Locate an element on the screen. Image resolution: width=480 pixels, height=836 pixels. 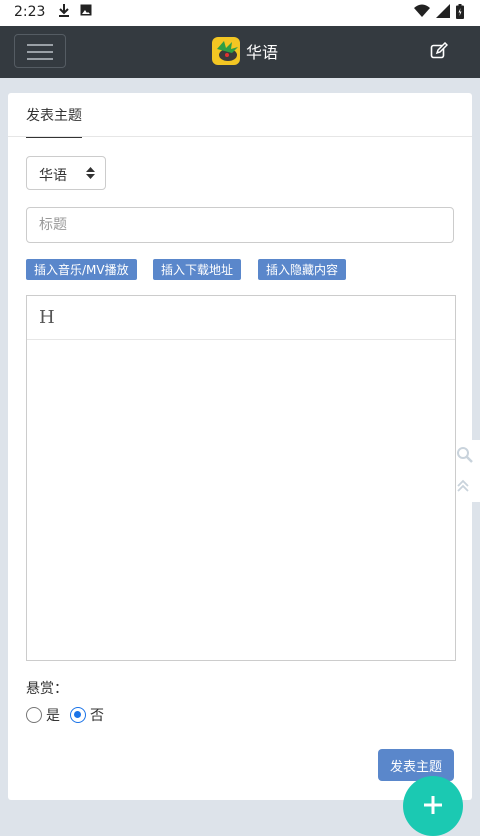
insert-hidden-button: 插入隐藏内容 is located at coordinates (302, 269).